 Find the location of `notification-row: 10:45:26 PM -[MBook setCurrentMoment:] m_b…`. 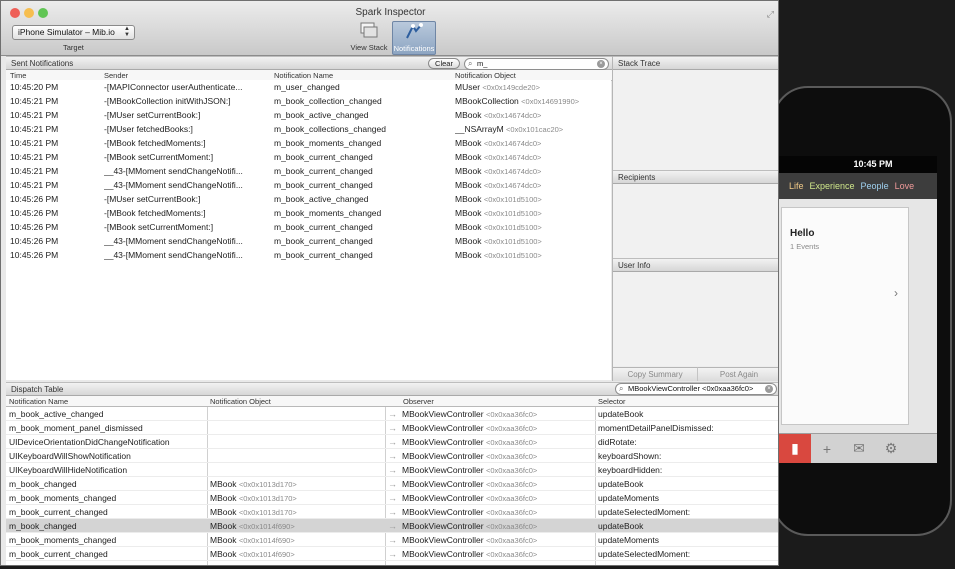

notification-row: 10:45:26 PM -[MBook setCurrentMoment:] m_b… is located at coordinates (308, 227).